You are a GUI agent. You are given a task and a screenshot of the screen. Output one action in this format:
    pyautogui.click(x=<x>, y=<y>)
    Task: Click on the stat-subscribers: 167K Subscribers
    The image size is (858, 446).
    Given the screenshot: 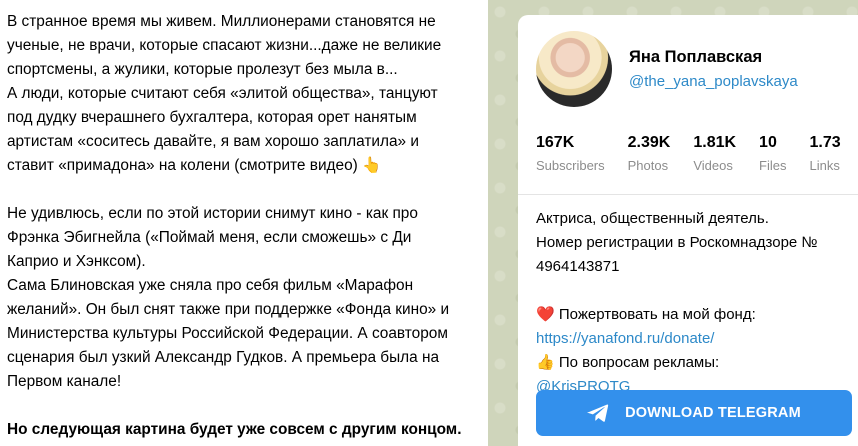 What is the action you would take?
    pyautogui.click(x=570, y=154)
    